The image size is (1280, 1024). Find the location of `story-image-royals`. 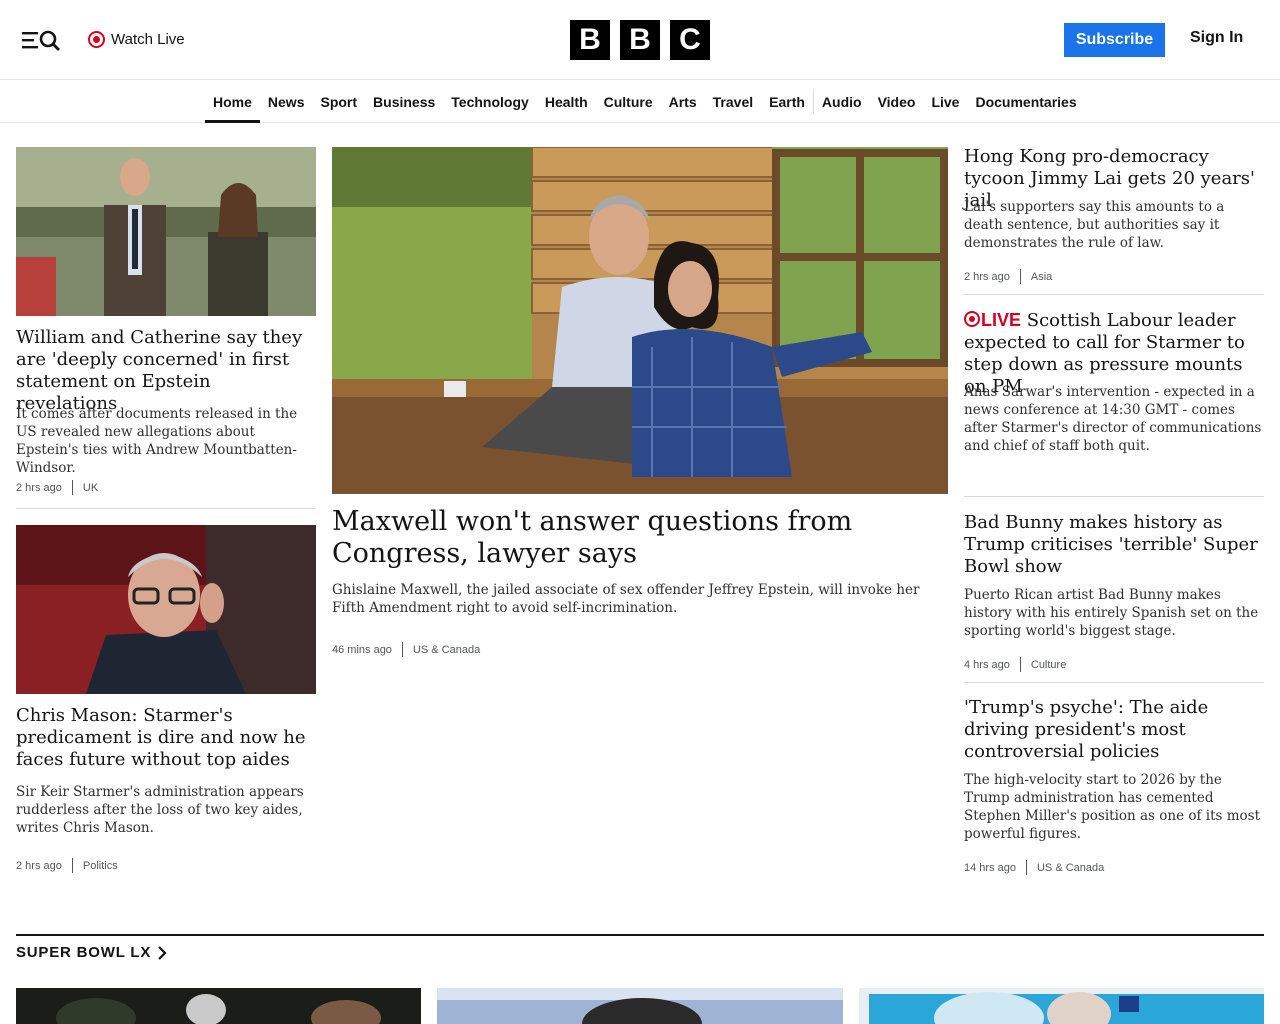

story-image-royals is located at coordinates (166, 231).